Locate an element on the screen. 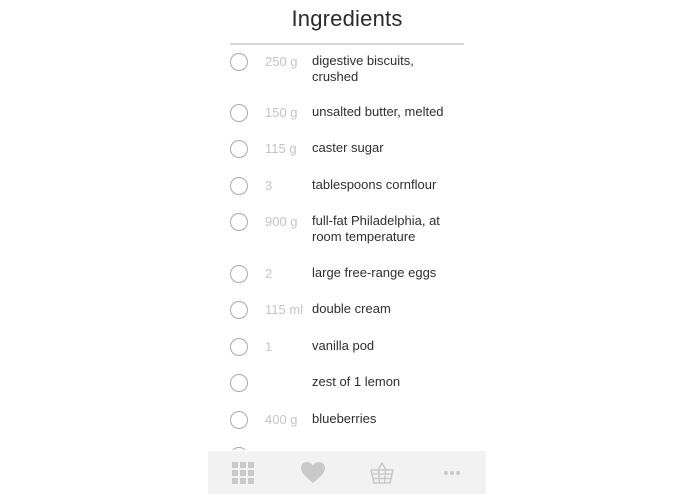 The width and height of the screenshot is (695, 494). page-title: Ingredients is located at coordinates (347, 18).